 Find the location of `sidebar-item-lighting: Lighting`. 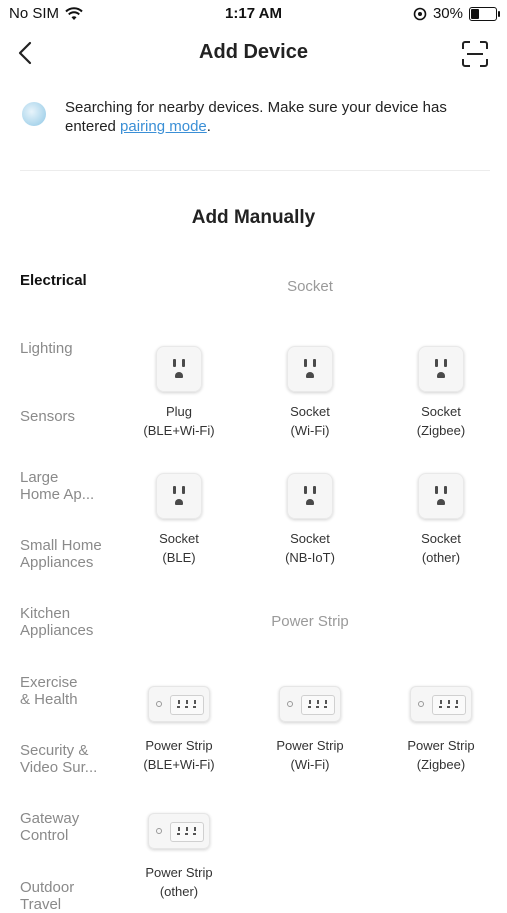

sidebar-item-lighting: Lighting is located at coordinates (75, 348).